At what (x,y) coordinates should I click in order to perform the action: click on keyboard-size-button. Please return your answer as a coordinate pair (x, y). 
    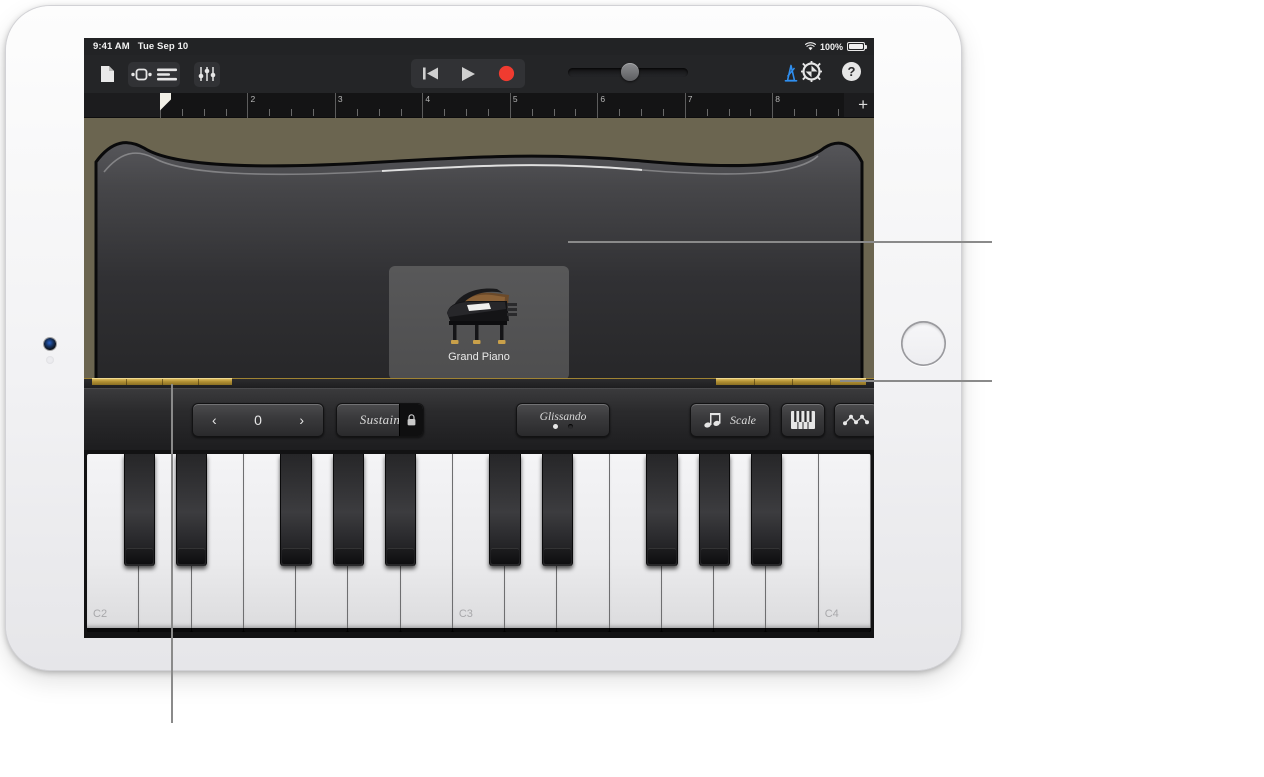
    Looking at the image, I should click on (803, 420).